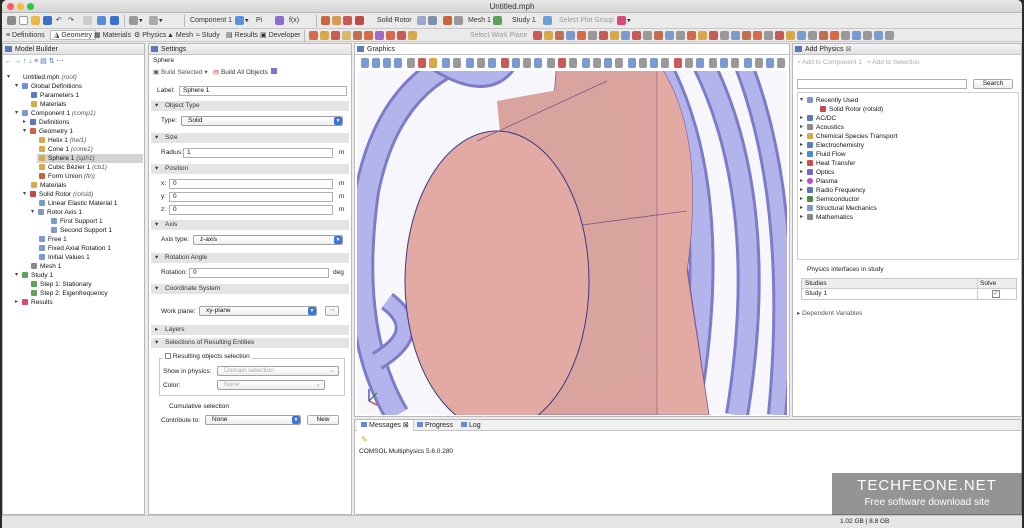 Image resolution: width=1024 pixels, height=528 pixels. Describe the element at coordinates (654, 63) in the screenshot. I see `labels-icon` at that location.